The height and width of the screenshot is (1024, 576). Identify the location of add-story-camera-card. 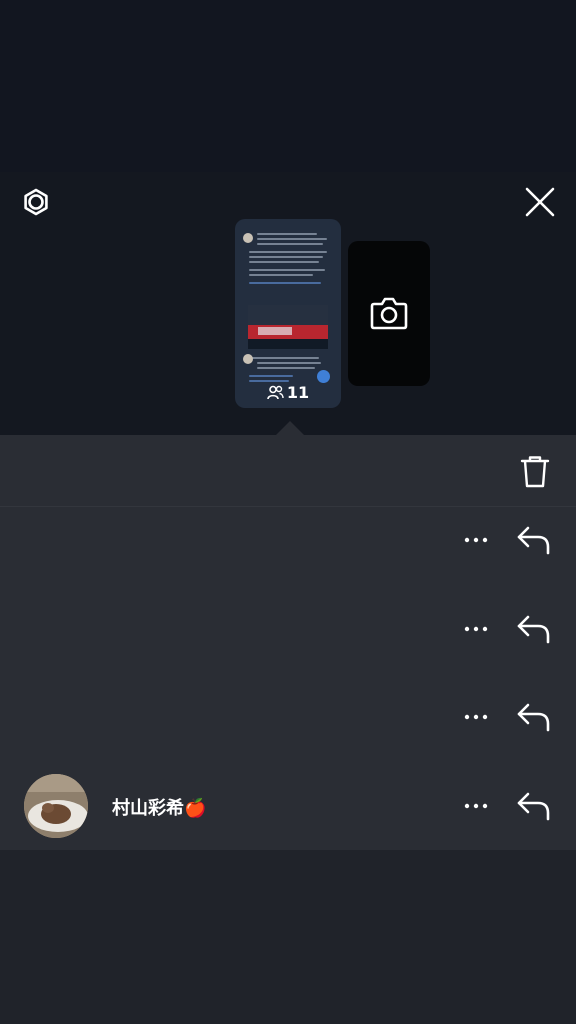
(389, 313).